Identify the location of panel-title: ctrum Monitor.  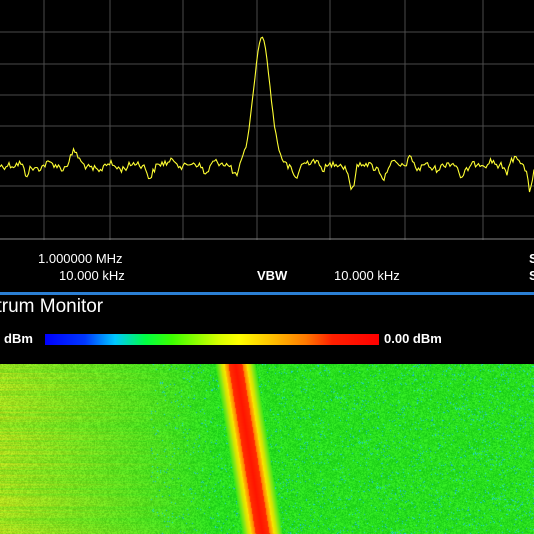
(52, 306).